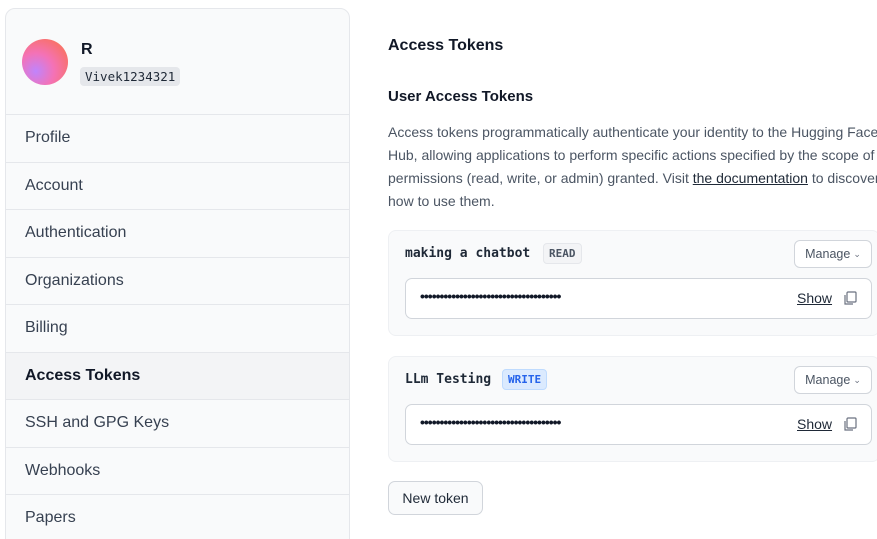 The image size is (877, 539). Describe the element at coordinates (177, 139) in the screenshot. I see `sidebar-item-profile: Profile` at that location.